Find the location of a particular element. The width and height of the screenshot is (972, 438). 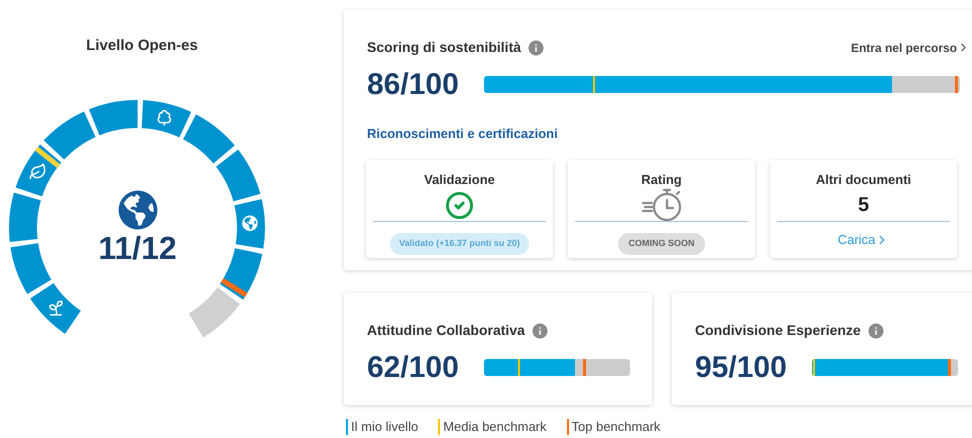

stopwatch-icon is located at coordinates (661, 205).